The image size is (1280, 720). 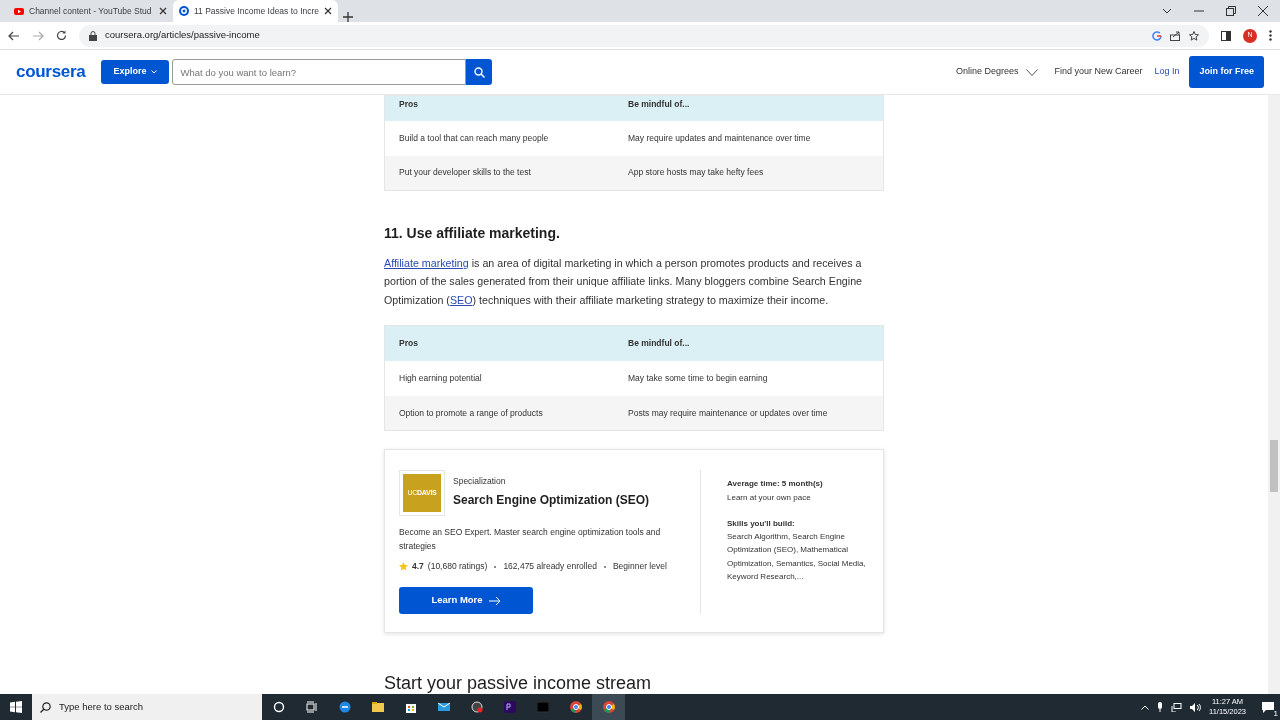 What do you see at coordinates (480, 482) in the screenshot?
I see `course-type: Specialization` at bounding box center [480, 482].